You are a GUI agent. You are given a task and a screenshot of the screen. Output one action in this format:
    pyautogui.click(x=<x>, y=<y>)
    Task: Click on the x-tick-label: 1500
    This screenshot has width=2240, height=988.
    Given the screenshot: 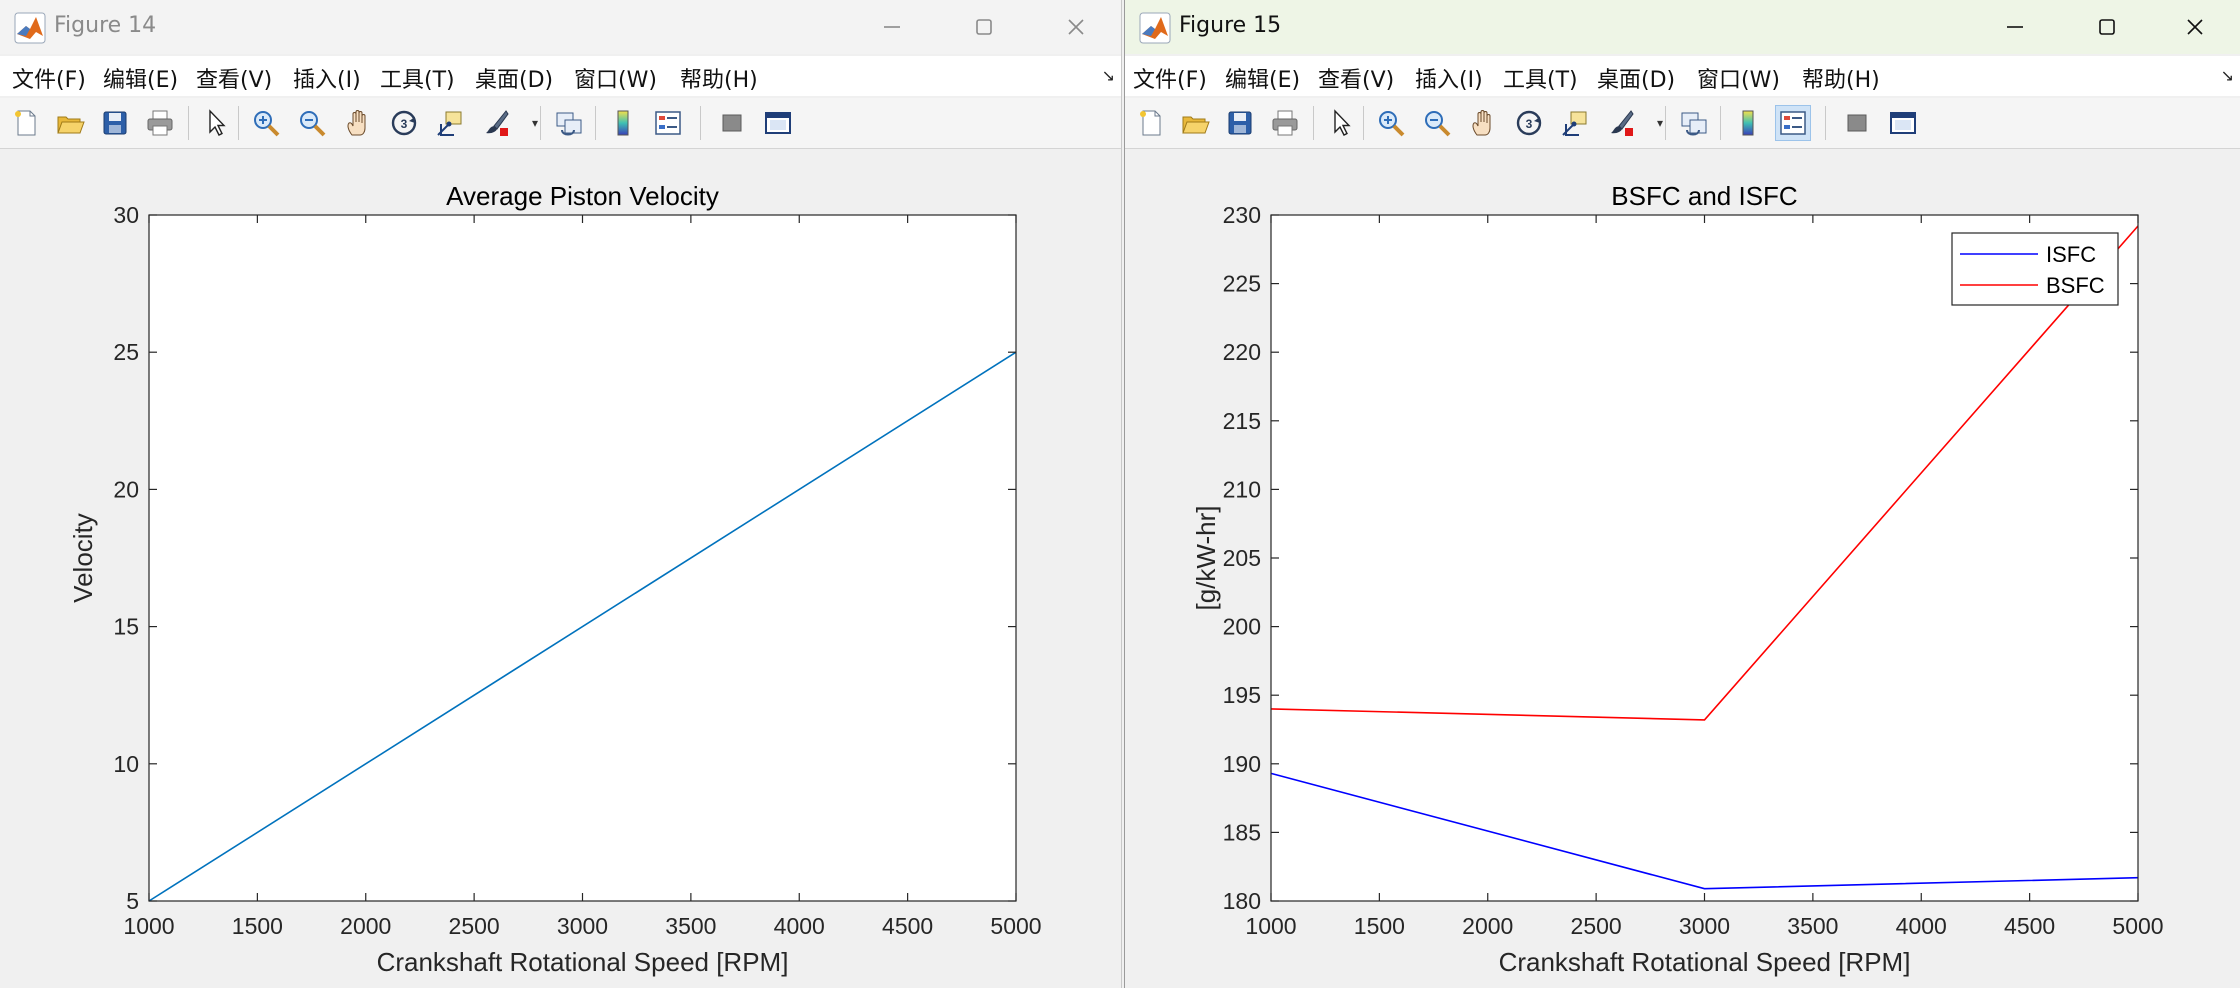 What is the action you would take?
    pyautogui.click(x=1379, y=926)
    